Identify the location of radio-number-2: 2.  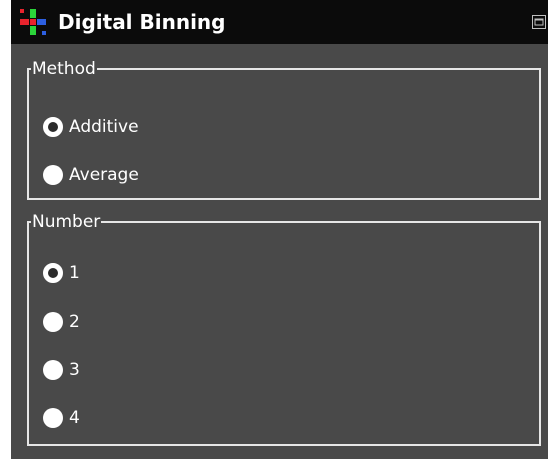
(61, 322).